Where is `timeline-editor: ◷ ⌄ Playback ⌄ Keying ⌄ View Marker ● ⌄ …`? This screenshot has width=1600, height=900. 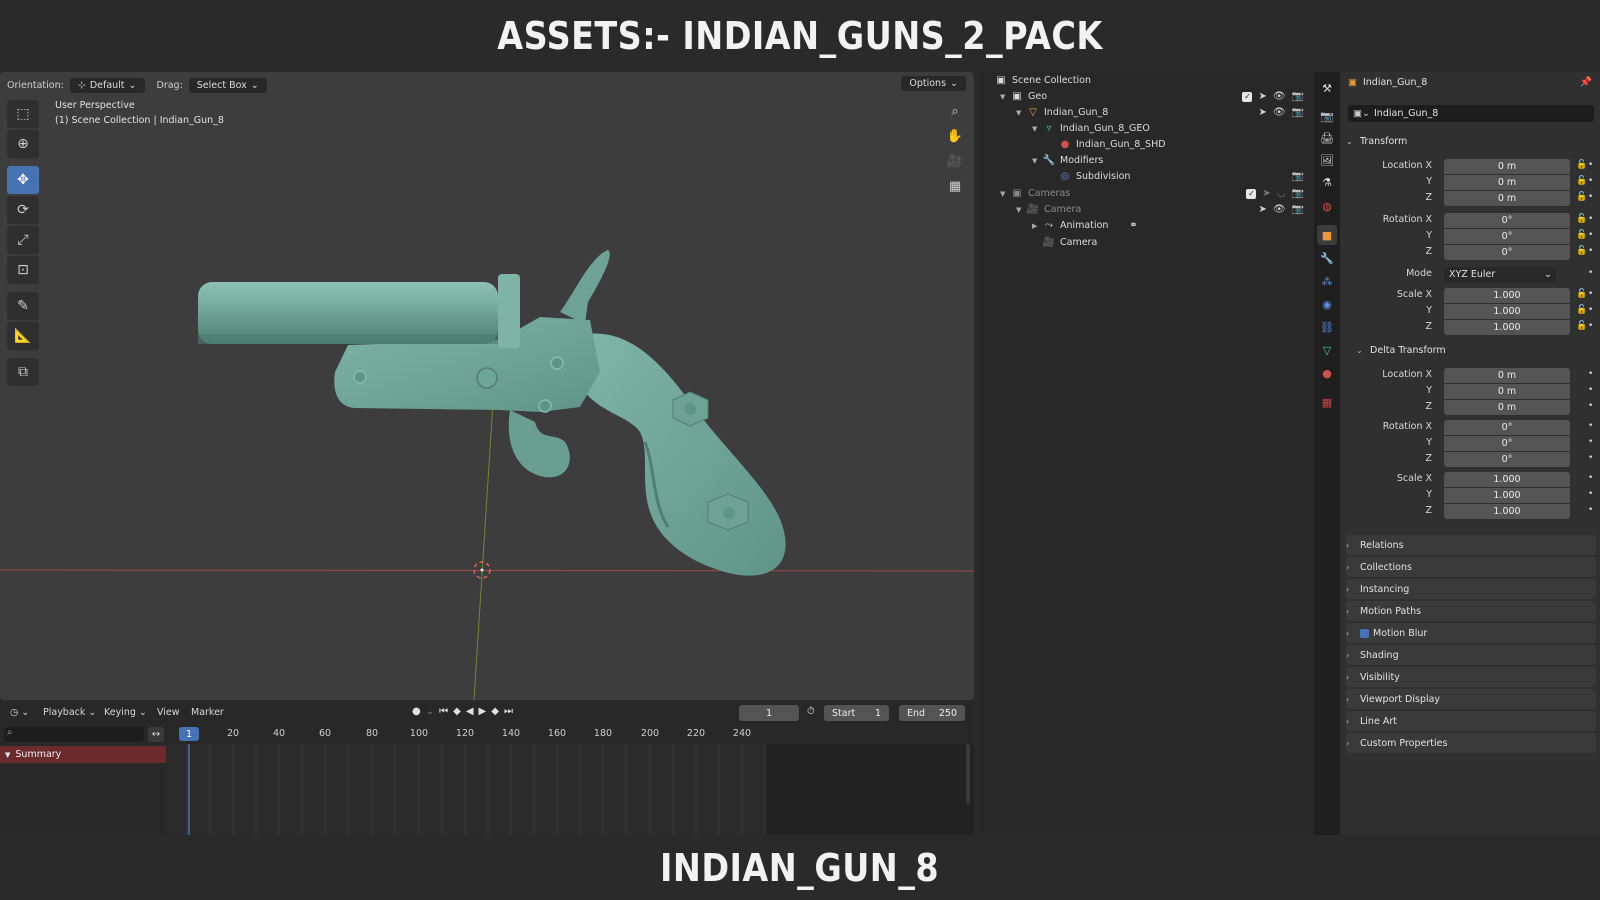 timeline-editor: ◷ ⌄ Playback ⌄ Keying ⌄ View Marker ● ⌄ … is located at coordinates (487, 768).